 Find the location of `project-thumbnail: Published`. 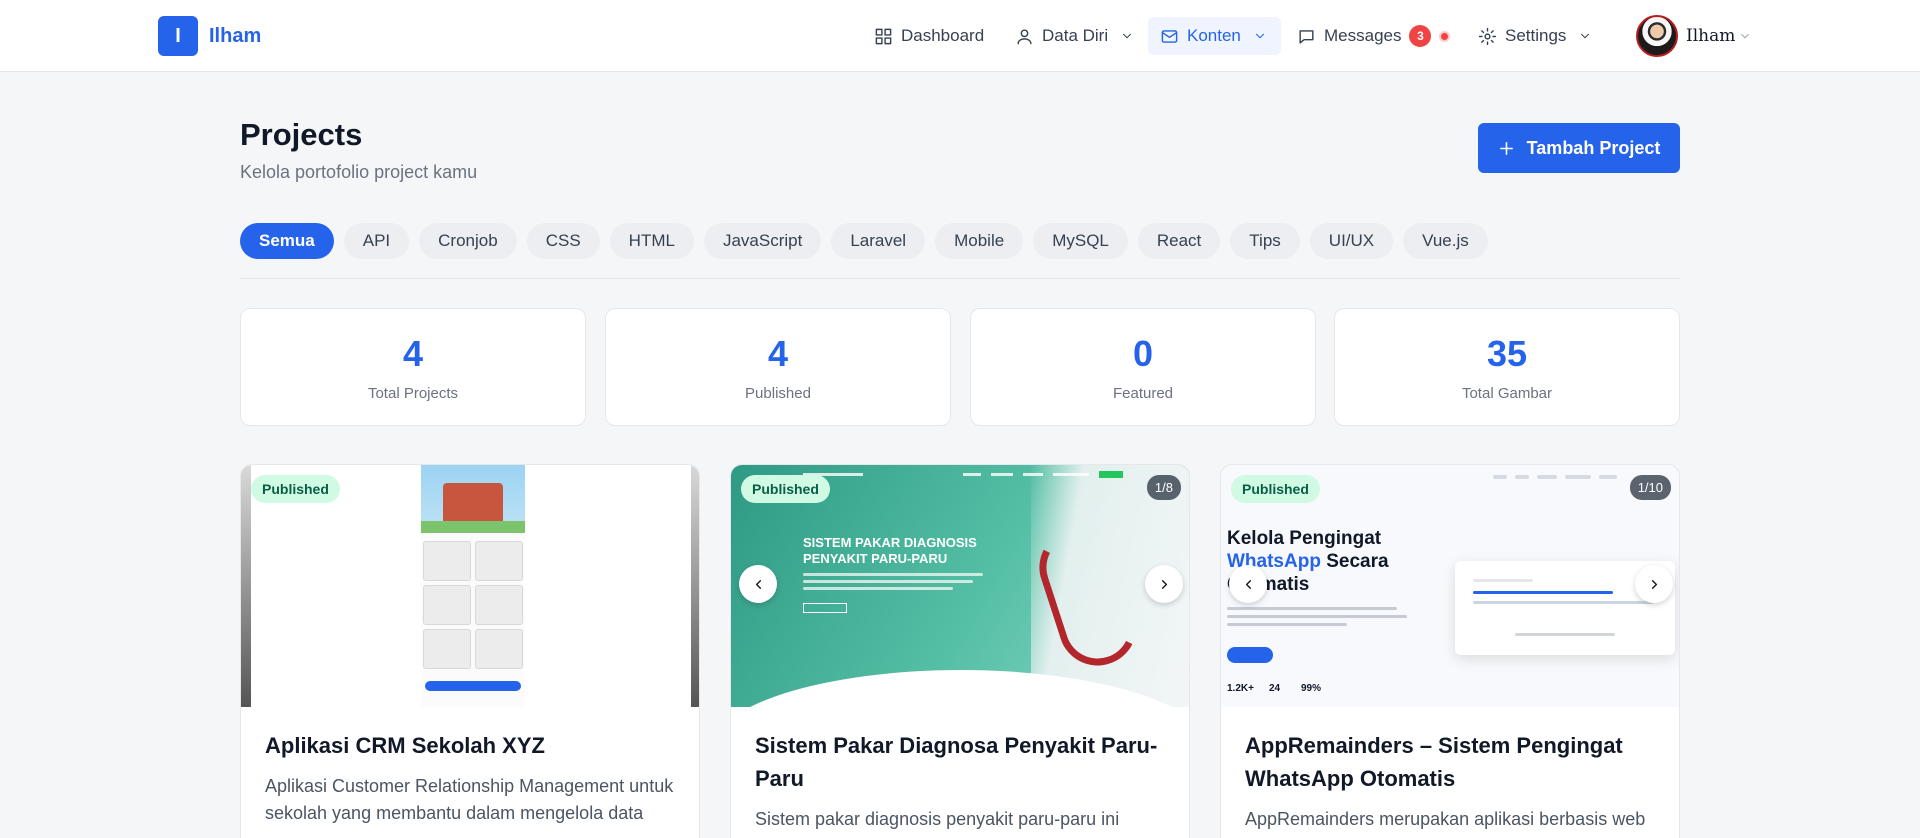

project-thumbnail: Published is located at coordinates (470, 586).